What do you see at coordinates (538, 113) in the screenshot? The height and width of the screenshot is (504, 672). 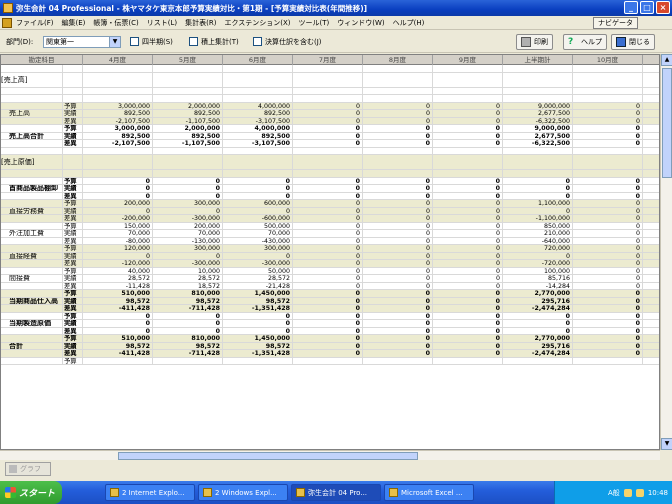 I see `value-cell: 2,677,500` at bounding box center [538, 113].